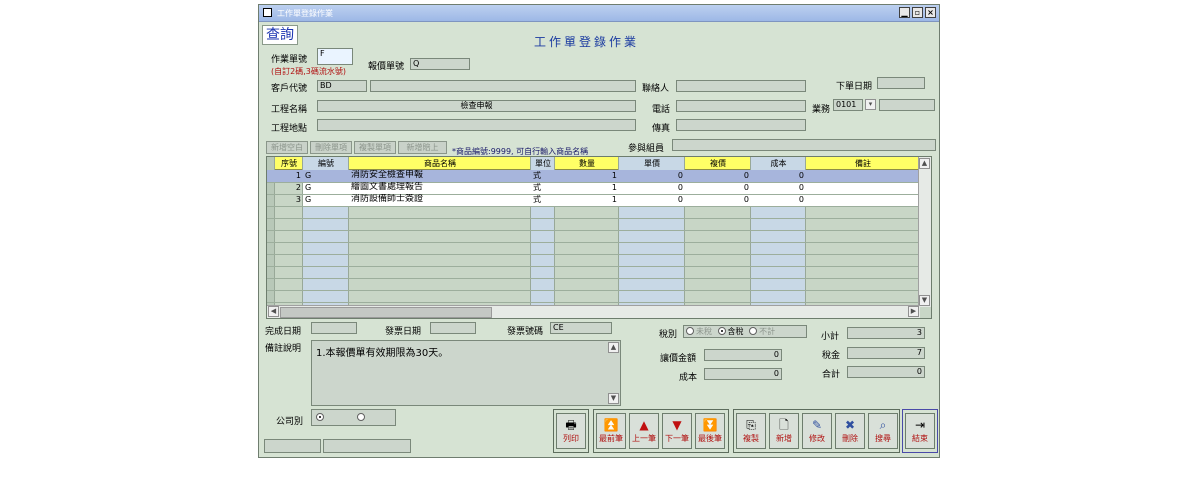  Describe the element at coordinates (611, 431) in the screenshot. I see `first-record-button: ⏫ 最前筆` at that location.